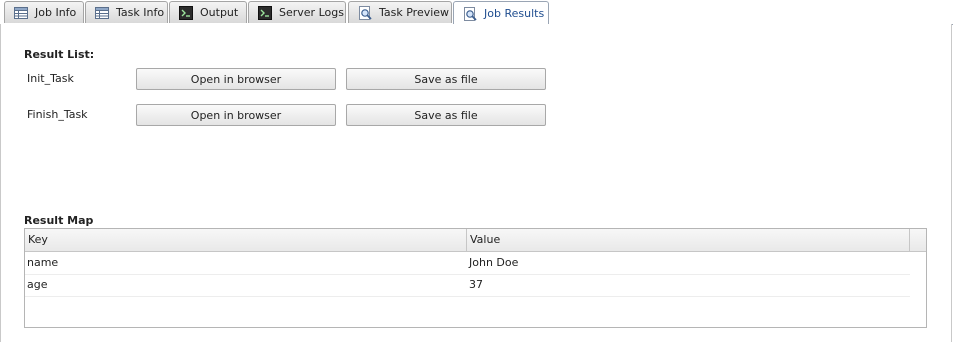 The width and height of the screenshot is (953, 342). Describe the element at coordinates (50, 78) in the screenshot. I see `result-item-name: Init_Task` at that location.